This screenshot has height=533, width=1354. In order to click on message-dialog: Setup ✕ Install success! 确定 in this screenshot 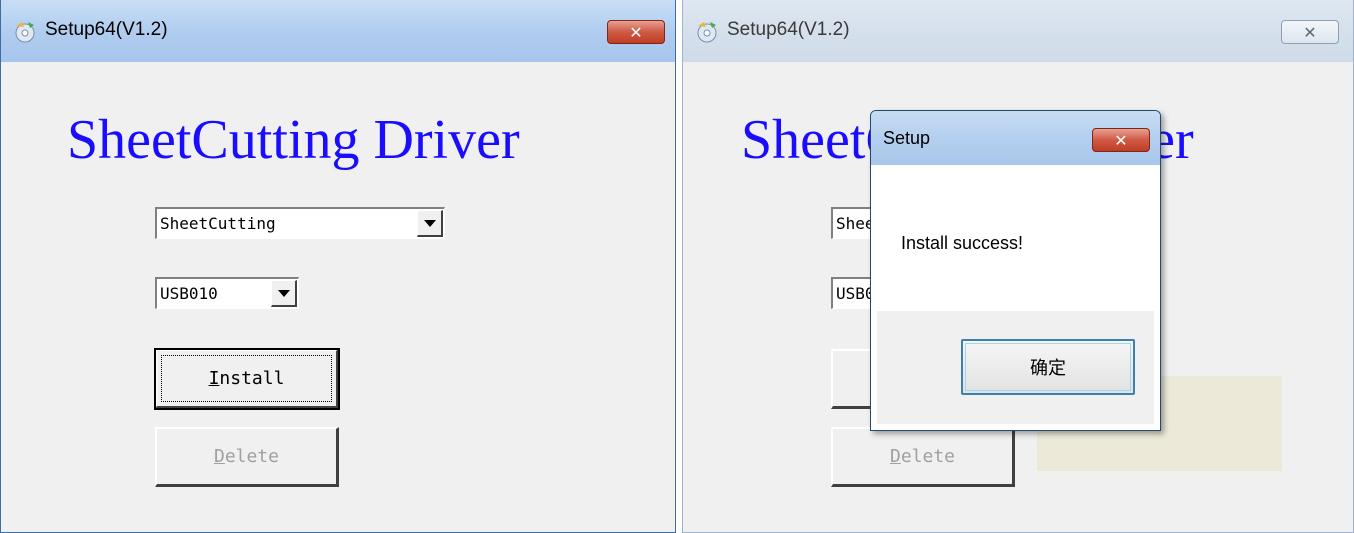, I will do `click(1015, 270)`.